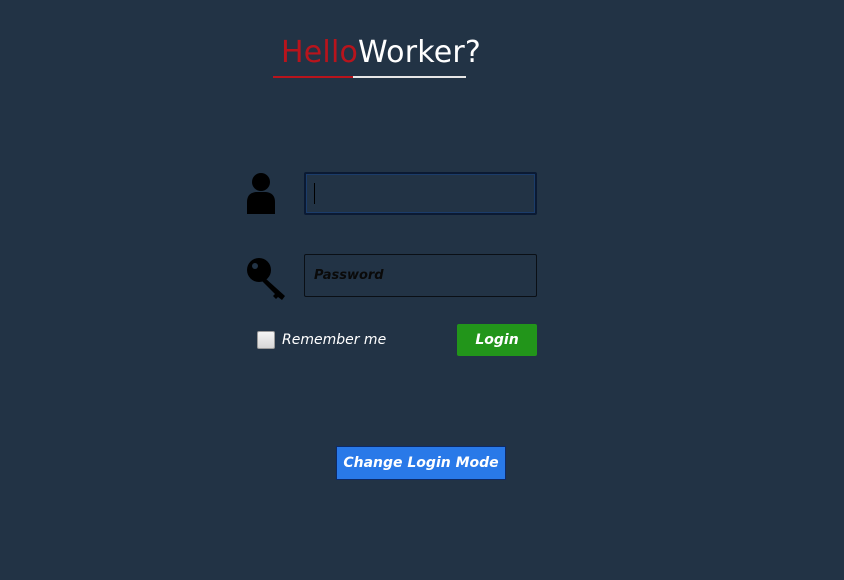 This screenshot has width=844, height=580. I want to click on brand-title: HelloWorker?, so click(381, 53).